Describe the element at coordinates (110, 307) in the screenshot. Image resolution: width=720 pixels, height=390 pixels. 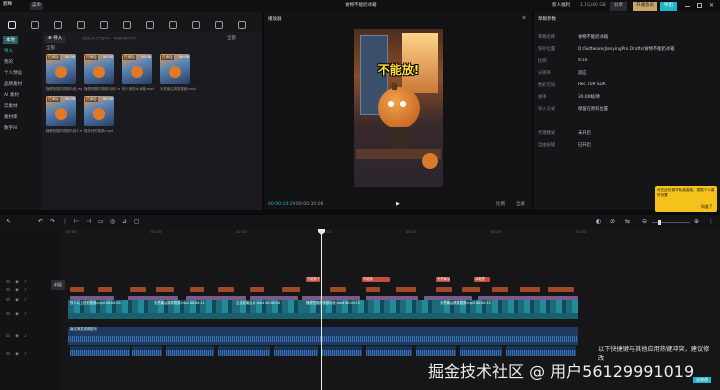
I see `video-clip: 别人以上拍拍视频.mp4 00:00:05` at that location.